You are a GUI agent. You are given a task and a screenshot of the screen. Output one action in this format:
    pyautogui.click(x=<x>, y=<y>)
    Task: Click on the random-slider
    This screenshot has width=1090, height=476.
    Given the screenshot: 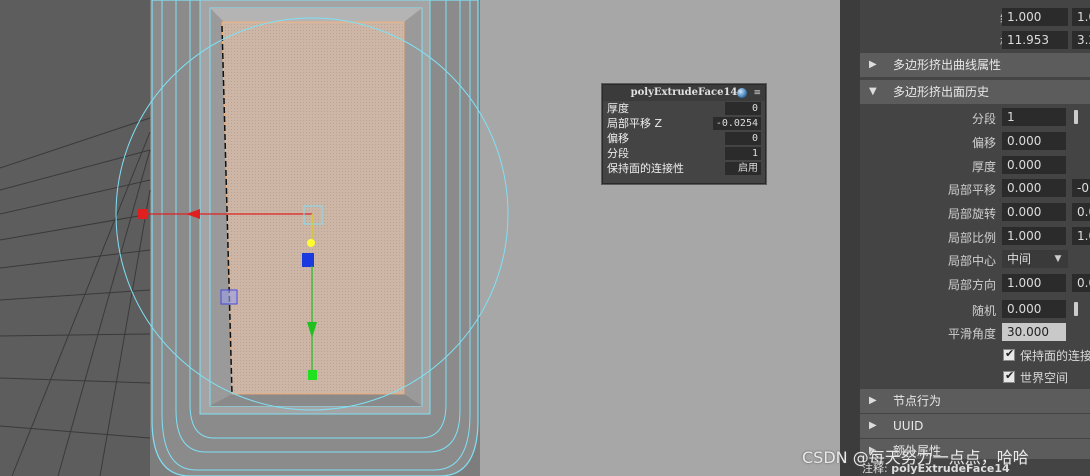 What is the action you would take?
    pyautogui.click(x=1076, y=309)
    